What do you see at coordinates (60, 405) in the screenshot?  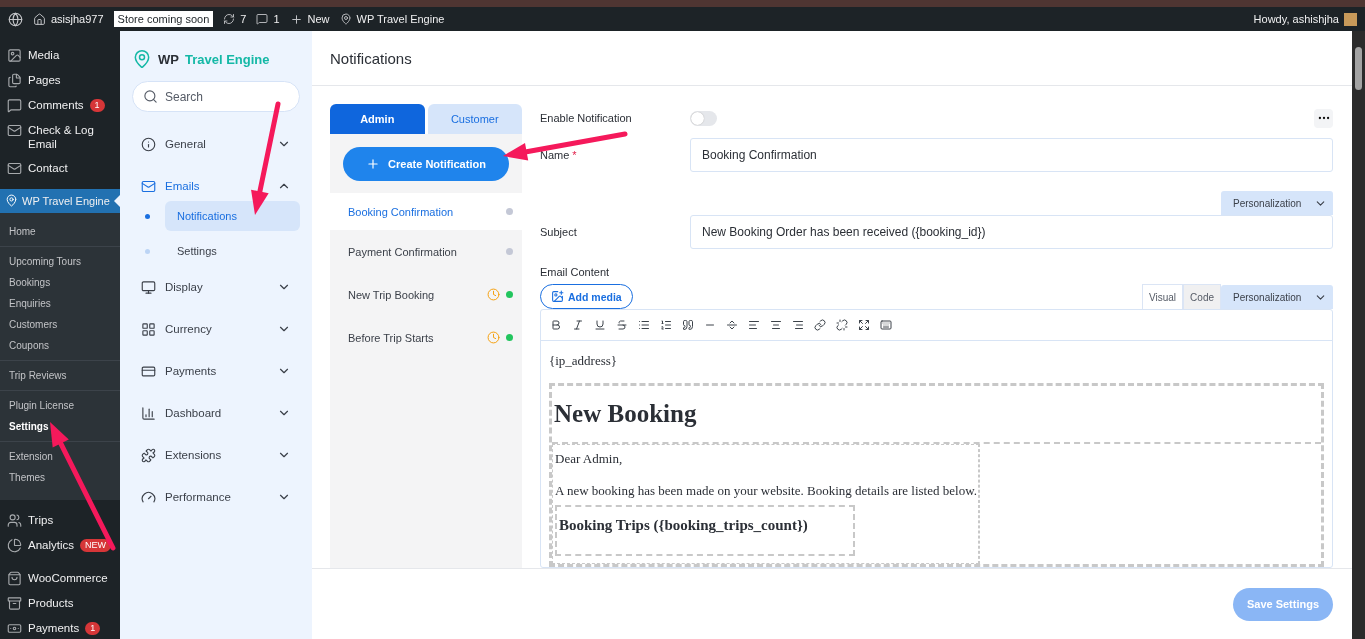 I see `submenu-item: Plugin License` at bounding box center [60, 405].